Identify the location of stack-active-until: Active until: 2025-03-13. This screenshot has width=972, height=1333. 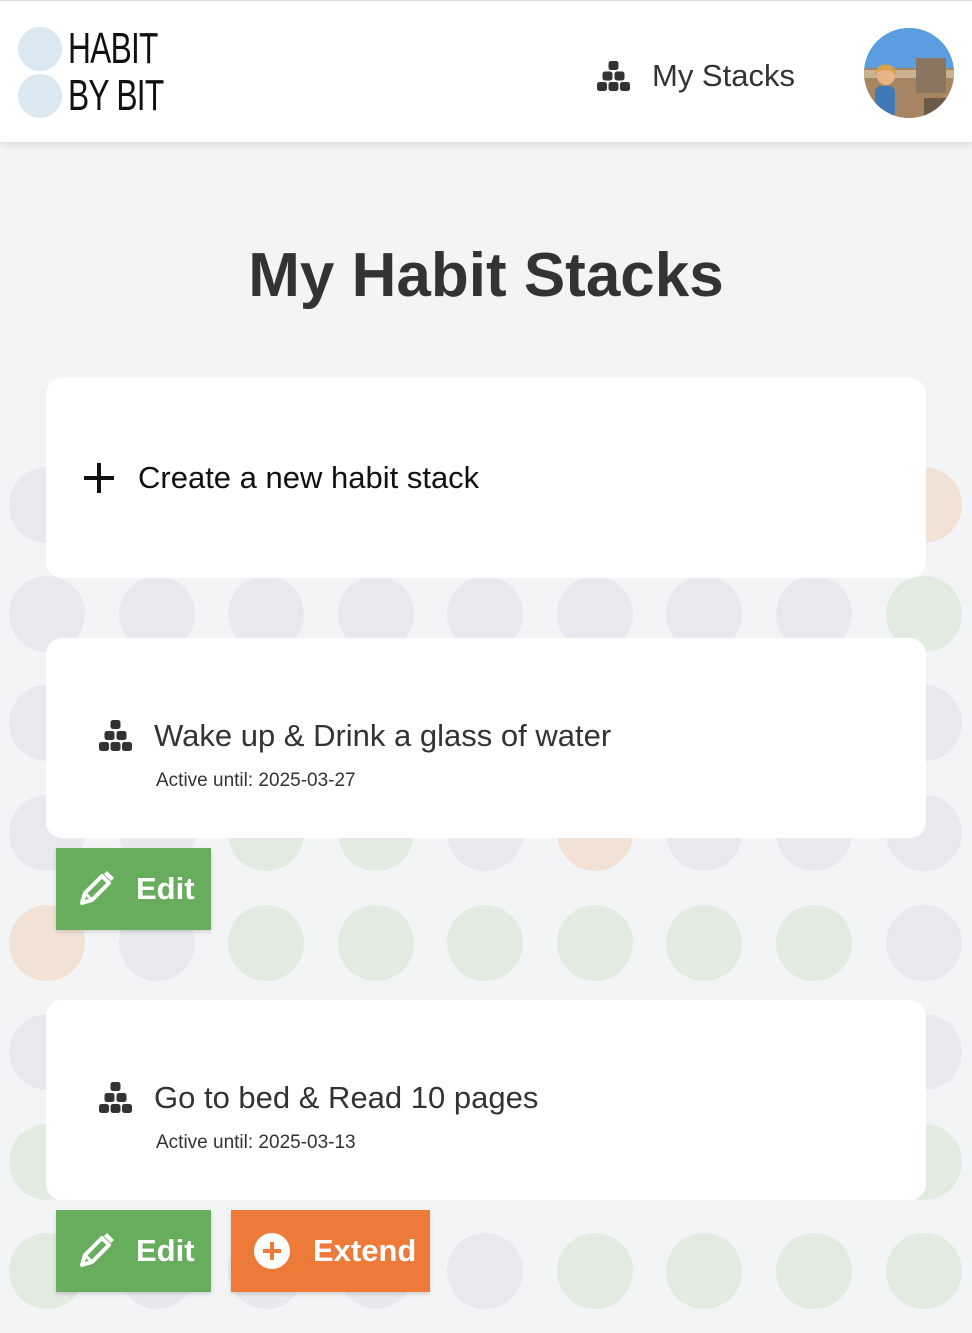
(256, 1142).